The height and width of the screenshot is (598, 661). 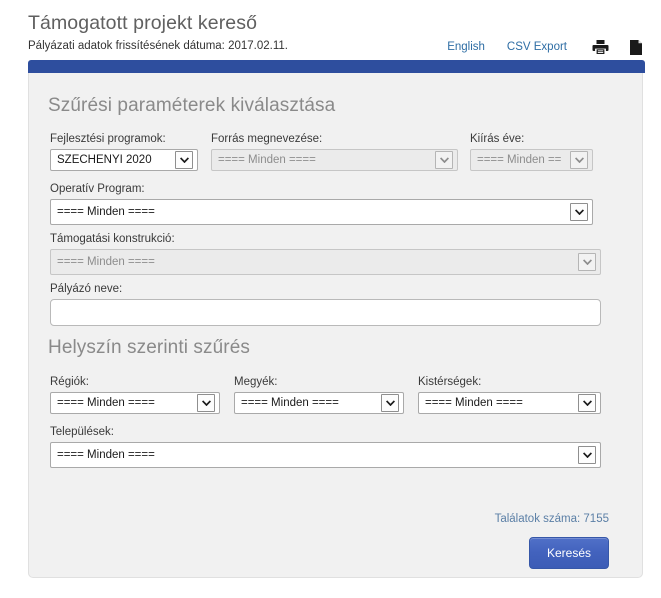 I want to click on select-micro-regions: ==== Minden ====, so click(x=509, y=403).